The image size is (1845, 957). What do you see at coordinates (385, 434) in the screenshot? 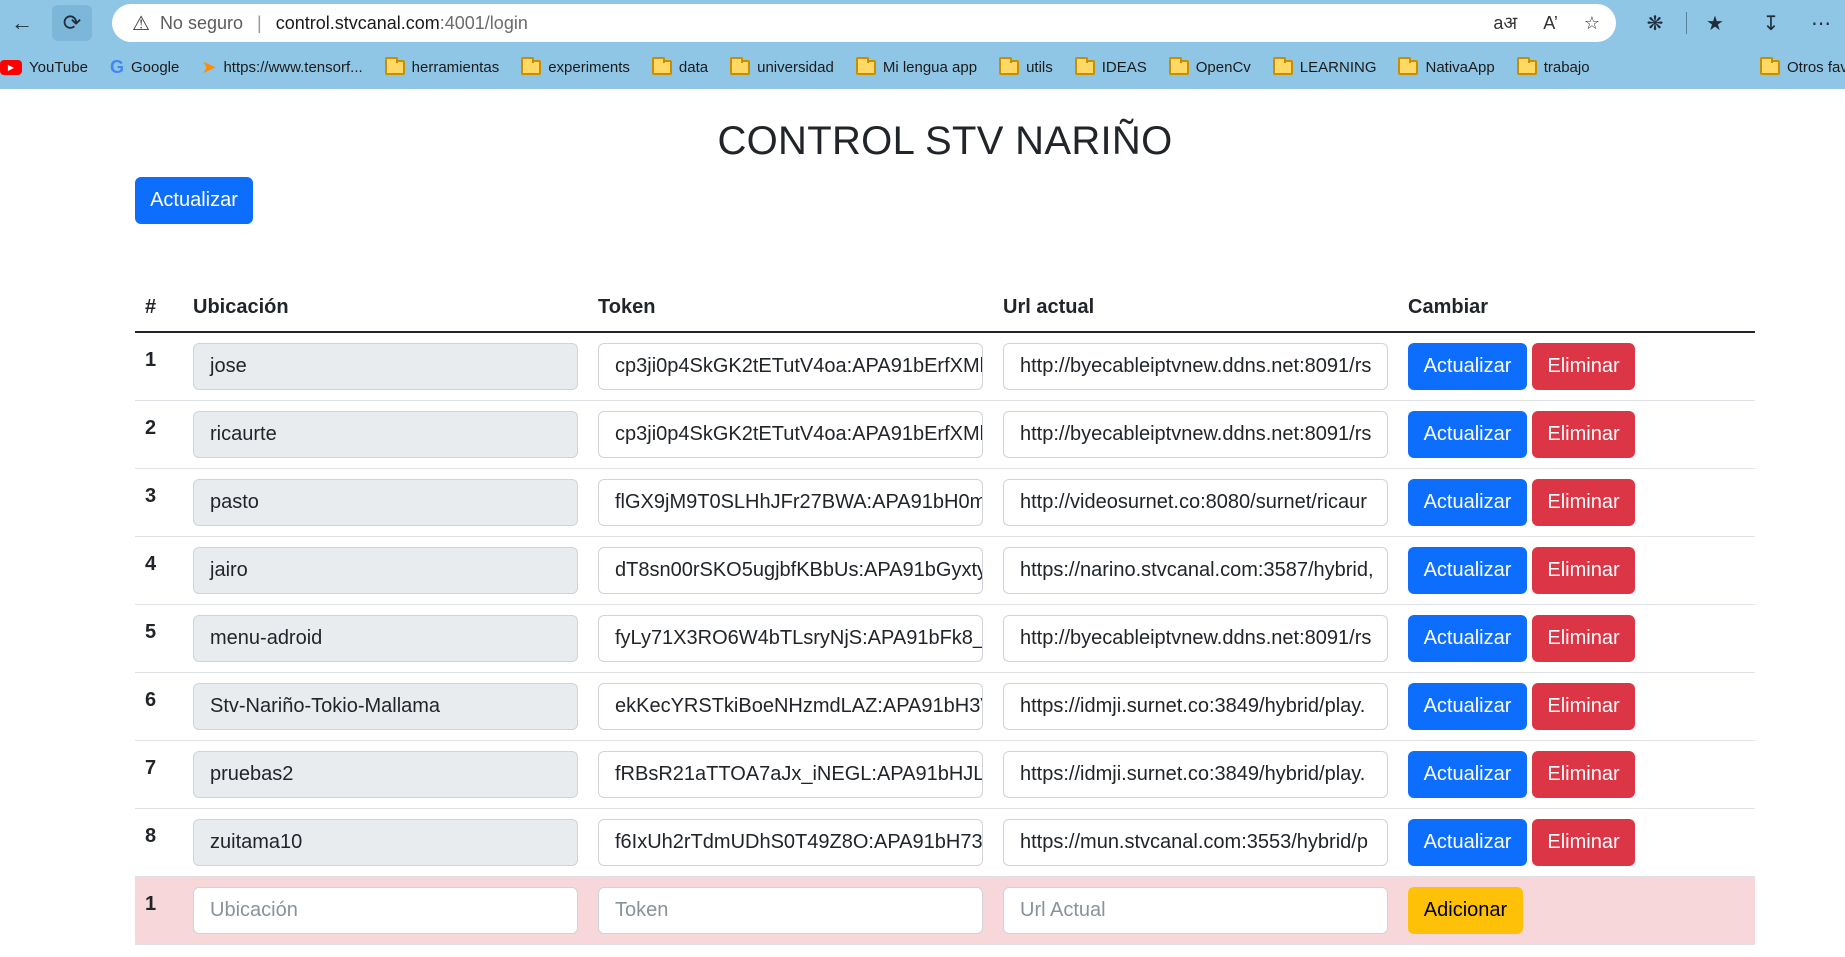
I see `location-field: ricaurte` at bounding box center [385, 434].